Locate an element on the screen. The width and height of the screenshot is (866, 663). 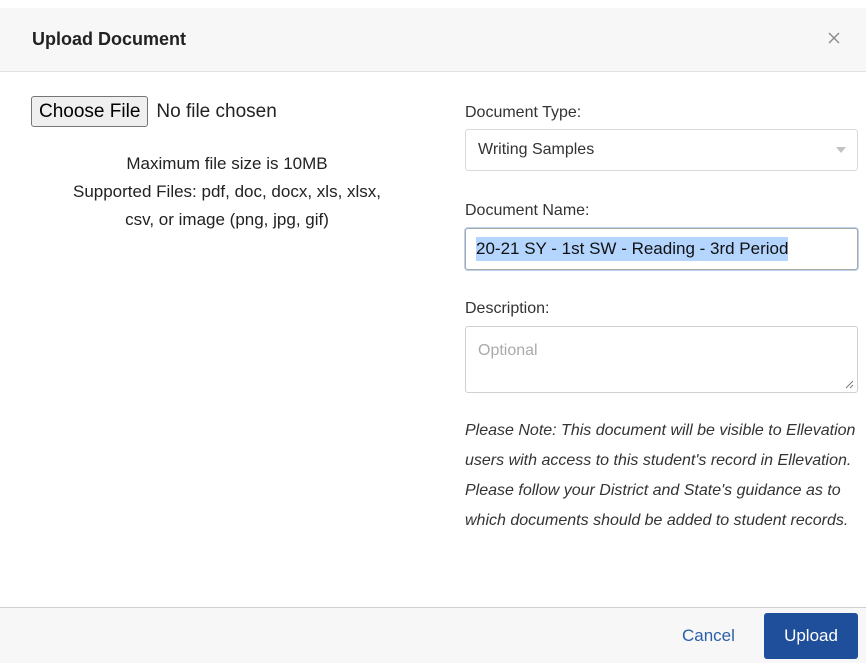
supported-files-text-cont: csv, or image (png, jpg, gif) is located at coordinates (227, 219).